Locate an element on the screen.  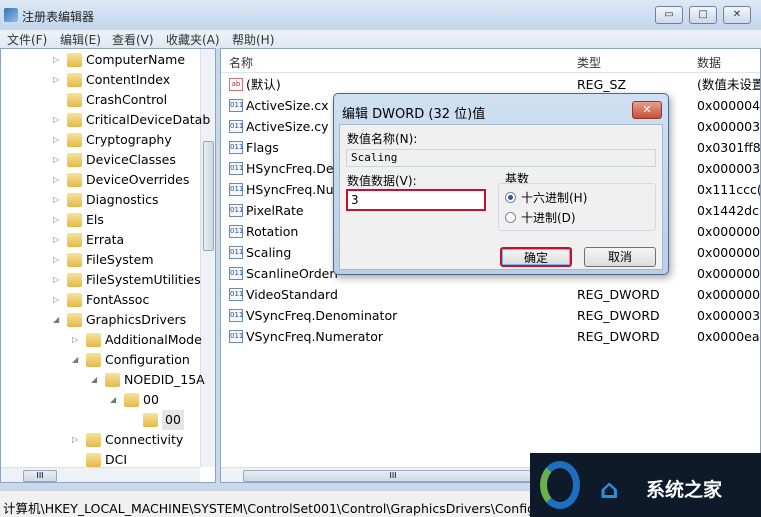
maximize-button: □ is located at coordinates (703, 15).